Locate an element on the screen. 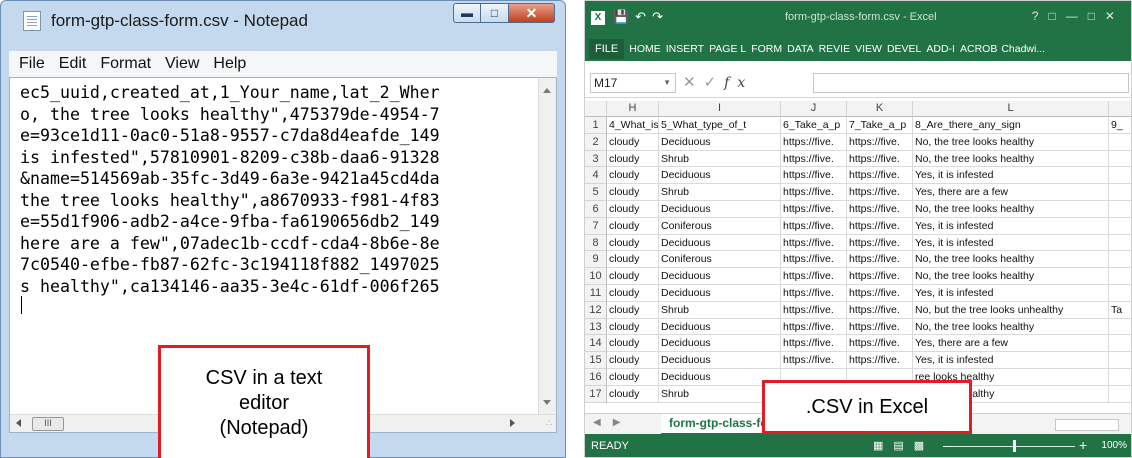 Image resolution: width=1132 pixels, height=458 pixels. ribbon-tab-acrobat: ACROB is located at coordinates (978, 49).